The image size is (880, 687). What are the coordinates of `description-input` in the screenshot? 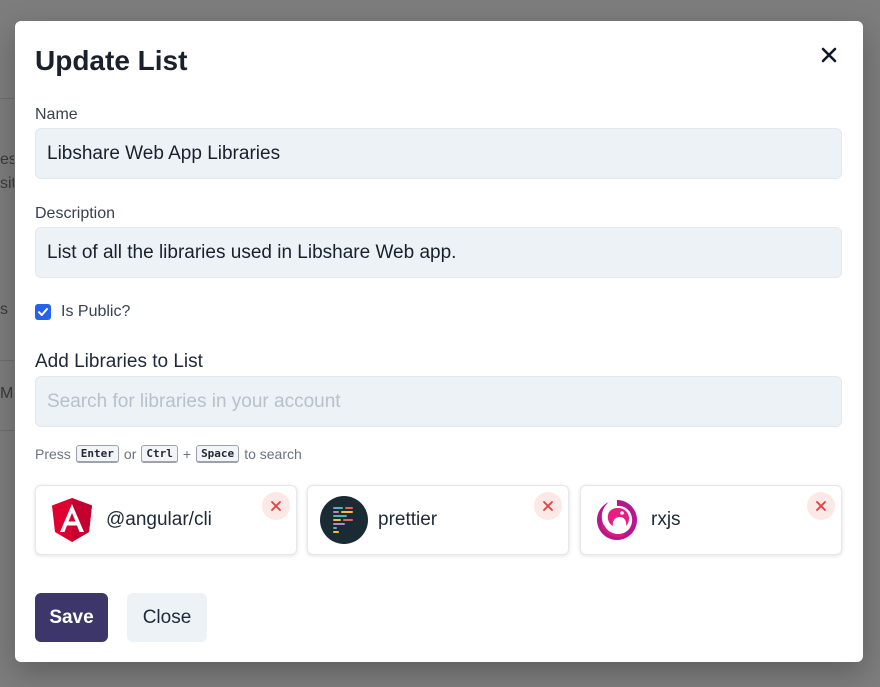 It's located at (438, 252).